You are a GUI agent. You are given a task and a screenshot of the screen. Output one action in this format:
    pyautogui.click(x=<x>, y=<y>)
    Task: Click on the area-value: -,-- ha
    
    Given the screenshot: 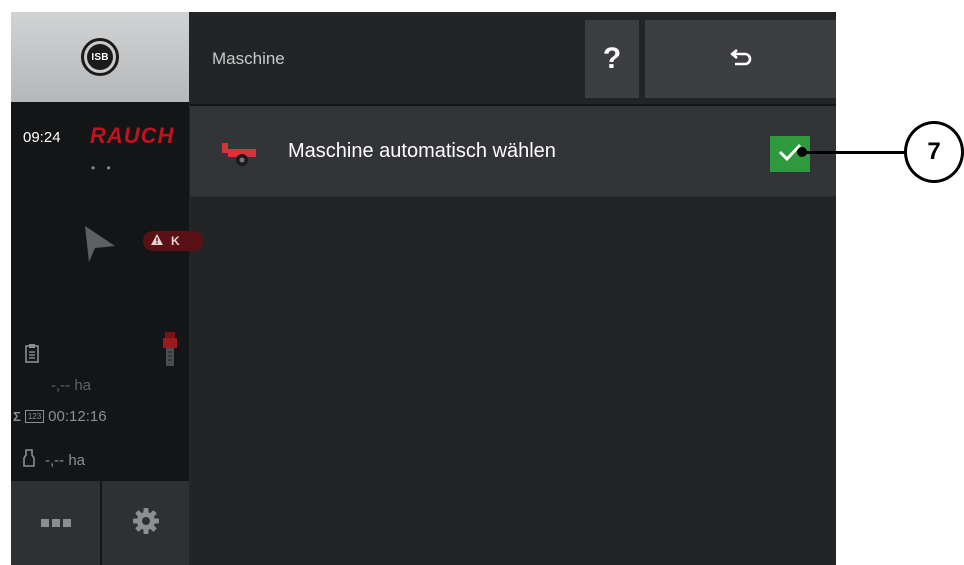 What is the action you would take?
    pyautogui.click(x=71, y=385)
    